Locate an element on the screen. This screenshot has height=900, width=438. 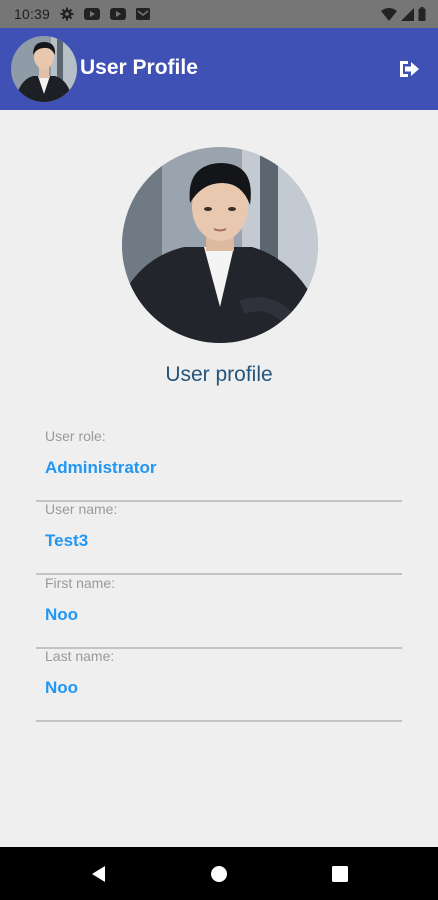
navigation-bar is located at coordinates (219, 873).